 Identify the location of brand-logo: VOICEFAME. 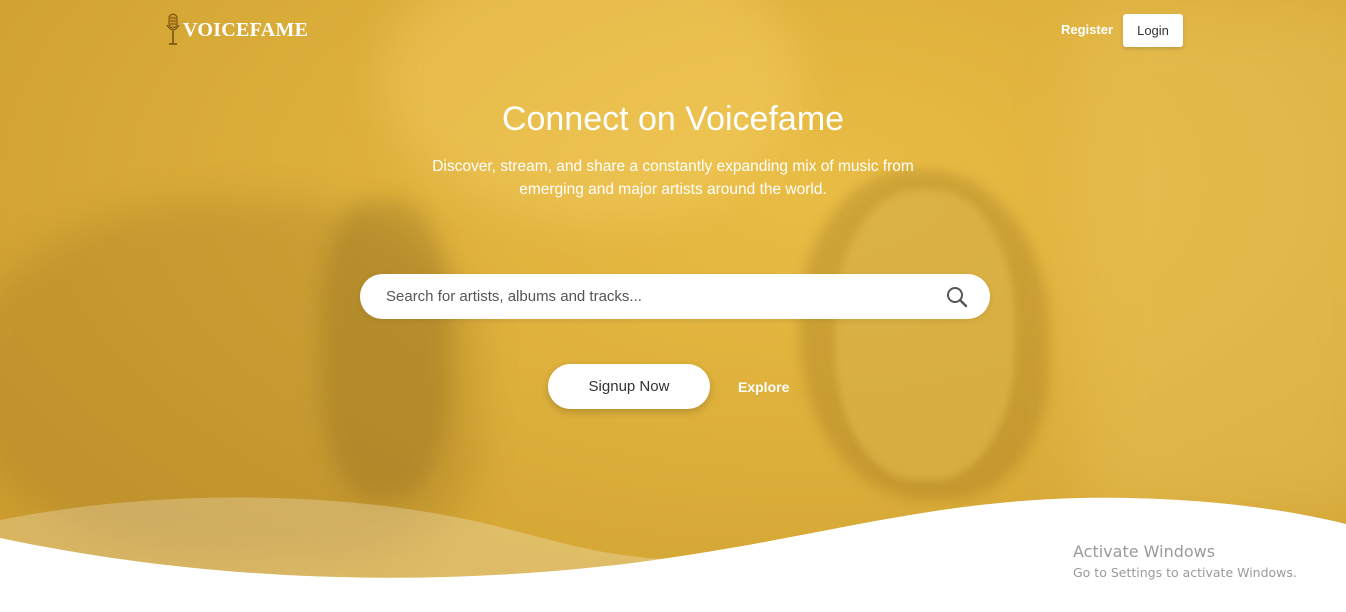
(236, 30).